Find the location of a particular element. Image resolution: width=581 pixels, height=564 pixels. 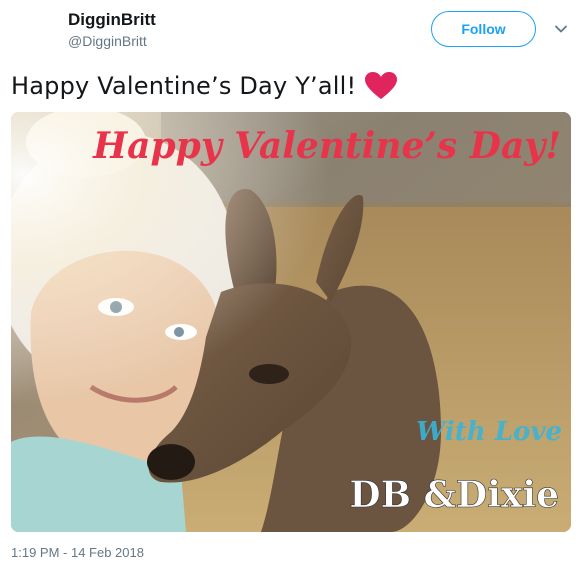

author-handle: @DigginBritt is located at coordinates (107, 41).